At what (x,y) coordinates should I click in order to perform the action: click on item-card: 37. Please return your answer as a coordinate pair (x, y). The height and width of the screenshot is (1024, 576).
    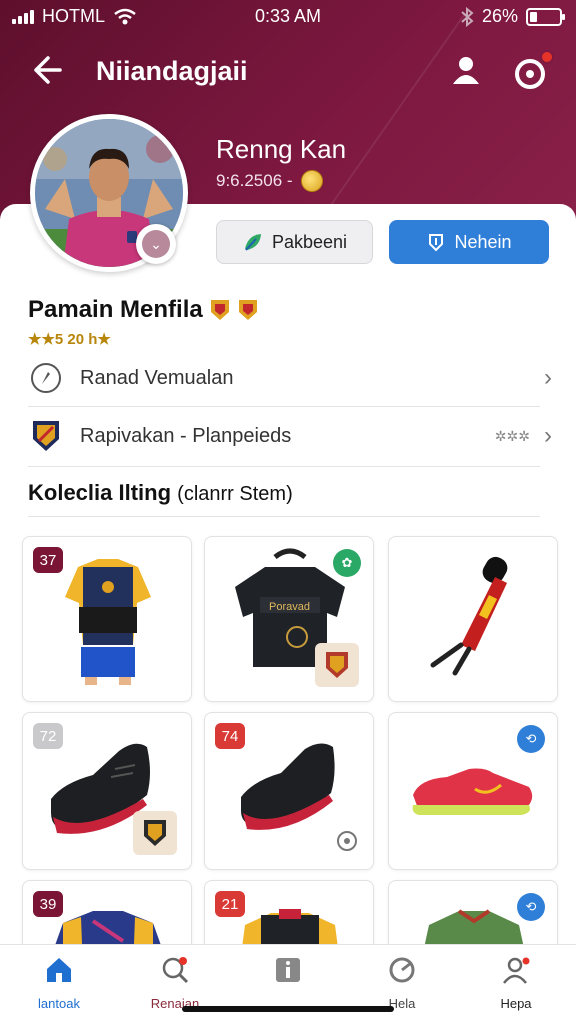
    Looking at the image, I should click on (107, 619).